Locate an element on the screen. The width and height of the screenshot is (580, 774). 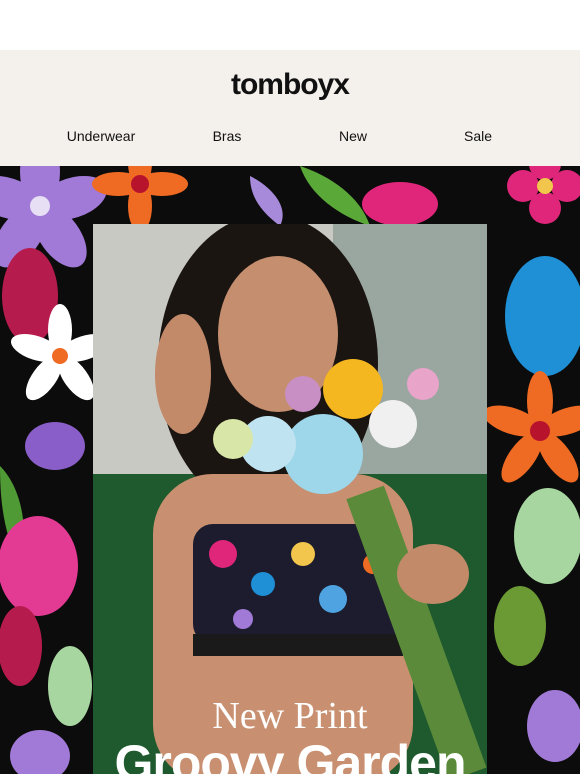
email-header: tomboyx Underwear Bras New Sale is located at coordinates (290, 108).